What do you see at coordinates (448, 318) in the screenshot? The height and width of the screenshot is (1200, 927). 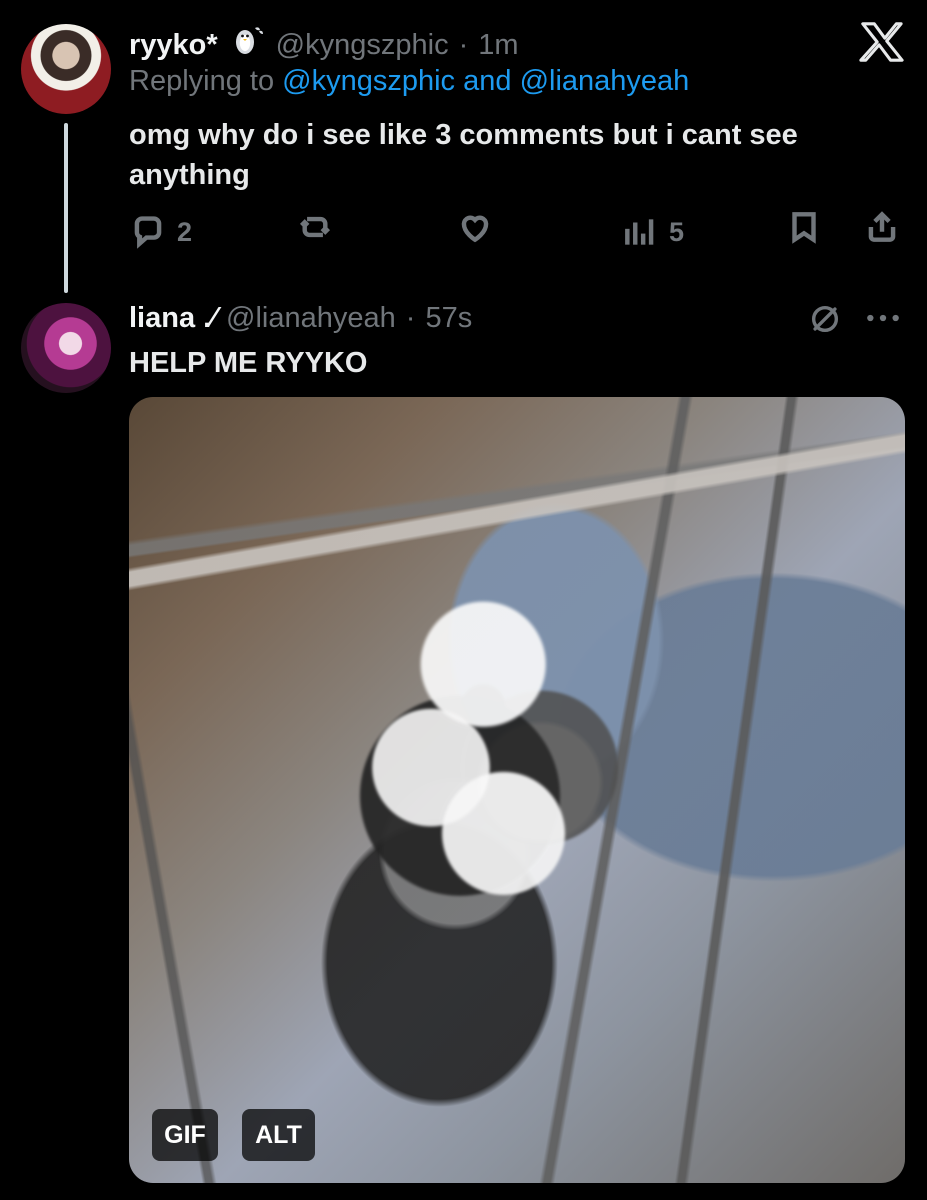 I see `tweet2-time: 57s` at bounding box center [448, 318].